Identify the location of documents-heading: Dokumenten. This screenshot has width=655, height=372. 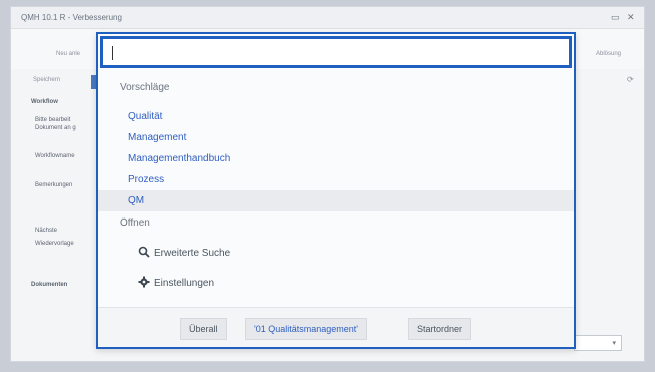
(49, 285).